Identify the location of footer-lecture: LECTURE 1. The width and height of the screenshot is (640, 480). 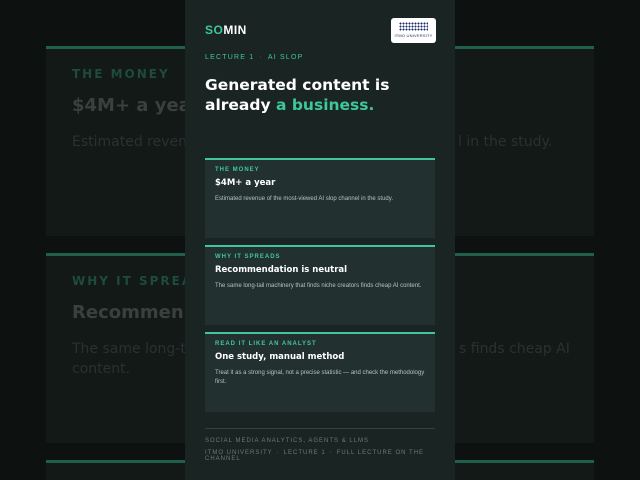
(304, 453).